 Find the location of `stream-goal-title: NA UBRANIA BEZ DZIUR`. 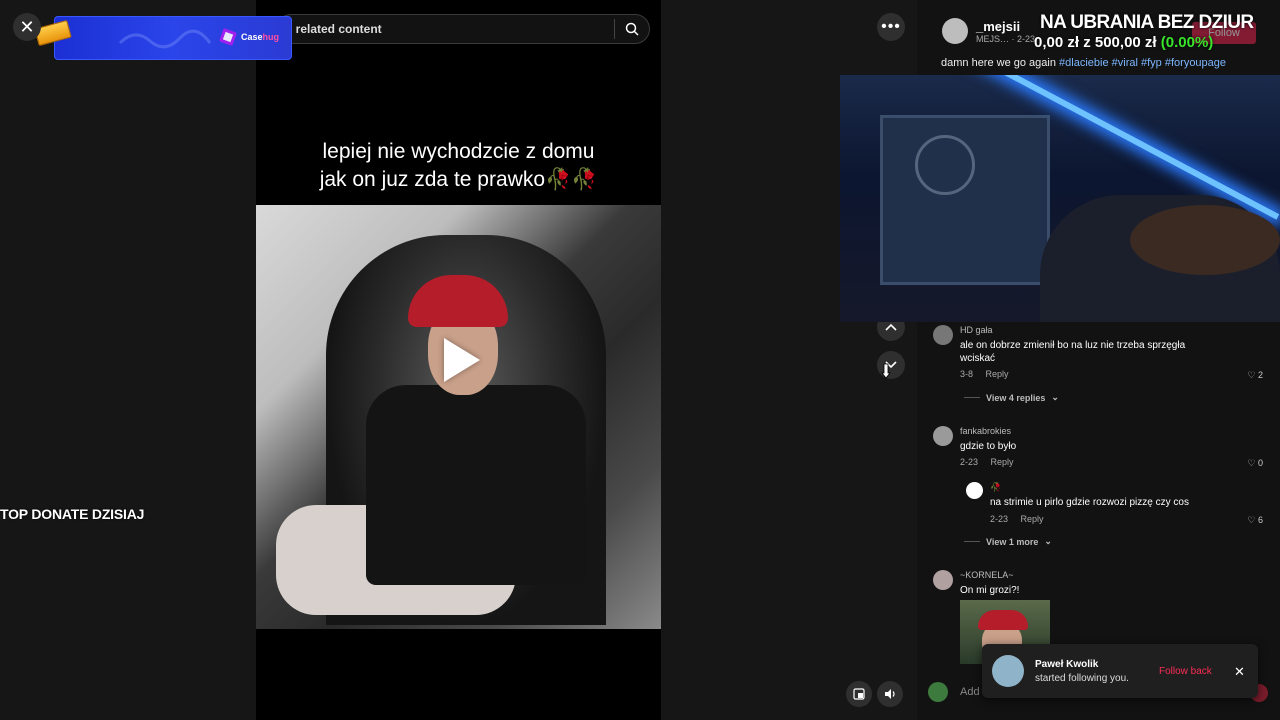

stream-goal-title: NA UBRANIA BEZ DZIUR is located at coordinates (1147, 22).